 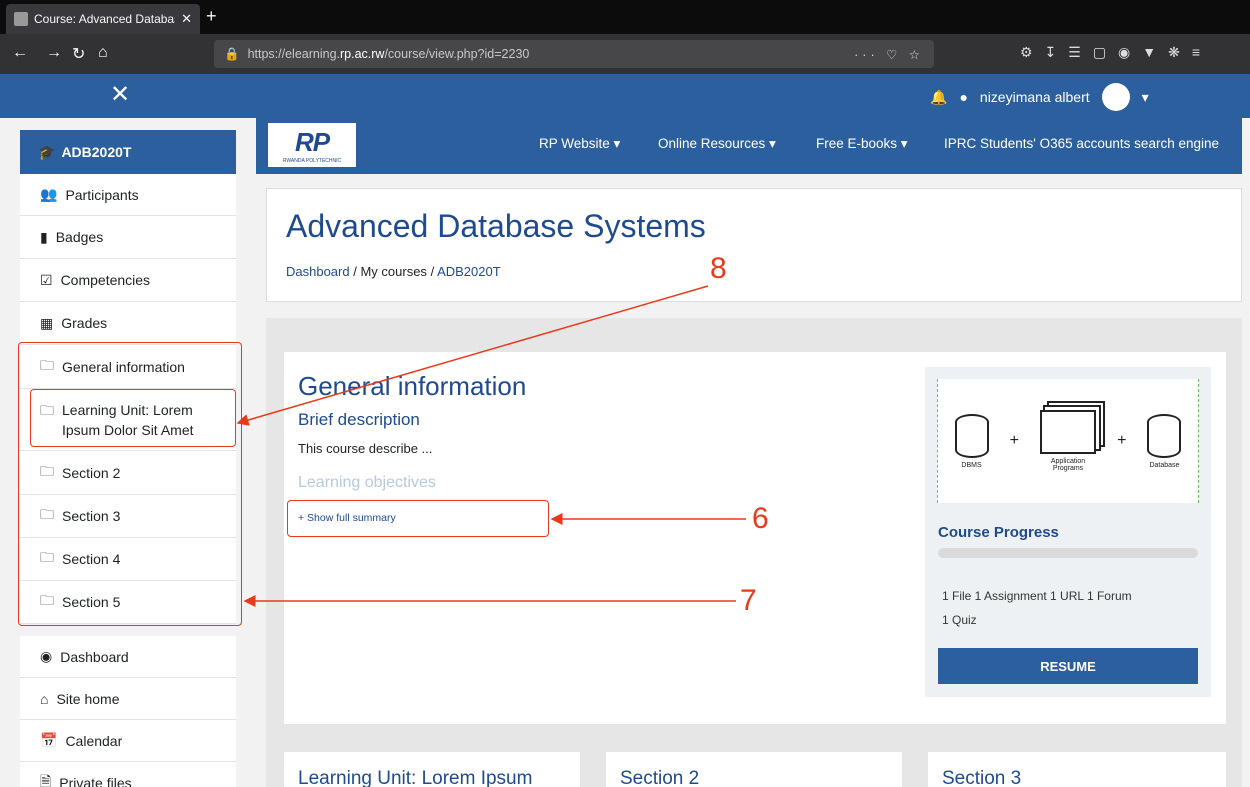 What do you see at coordinates (718, 268) in the screenshot?
I see `annotation-number: 8` at bounding box center [718, 268].